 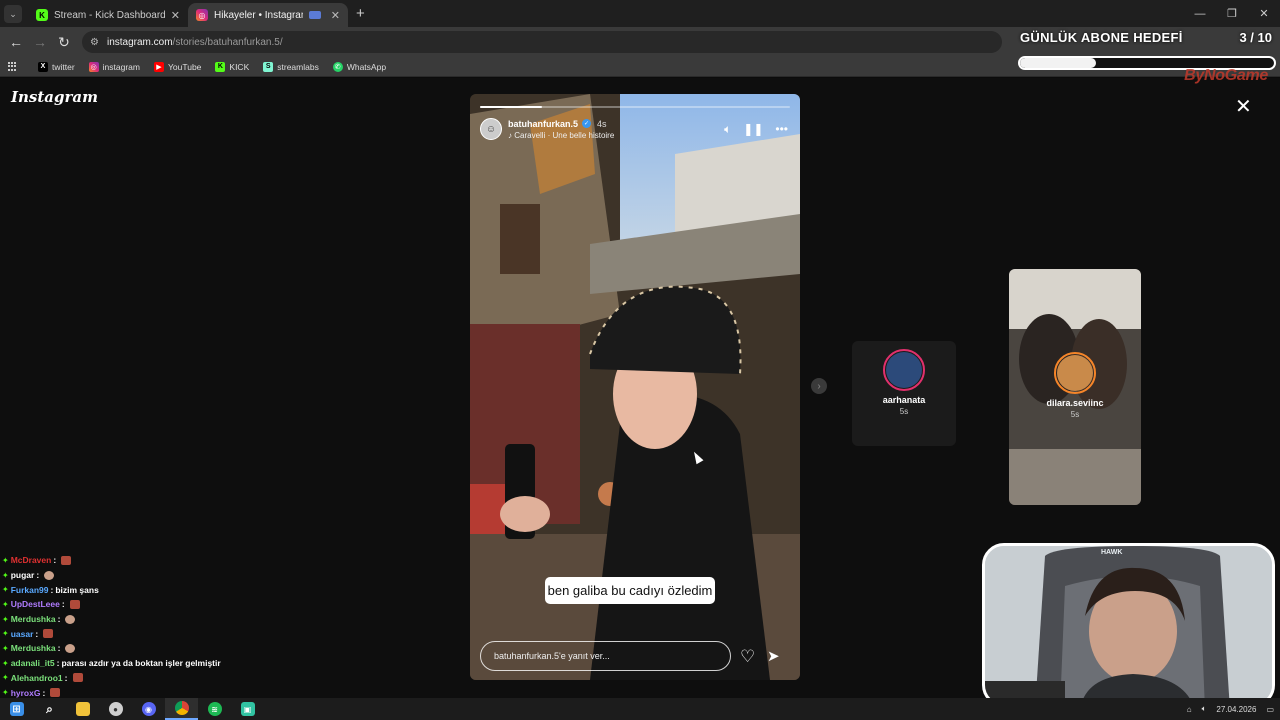 What do you see at coordinates (114, 66) in the screenshot?
I see `bookmark-instagram: ◎ instagram` at bounding box center [114, 66].